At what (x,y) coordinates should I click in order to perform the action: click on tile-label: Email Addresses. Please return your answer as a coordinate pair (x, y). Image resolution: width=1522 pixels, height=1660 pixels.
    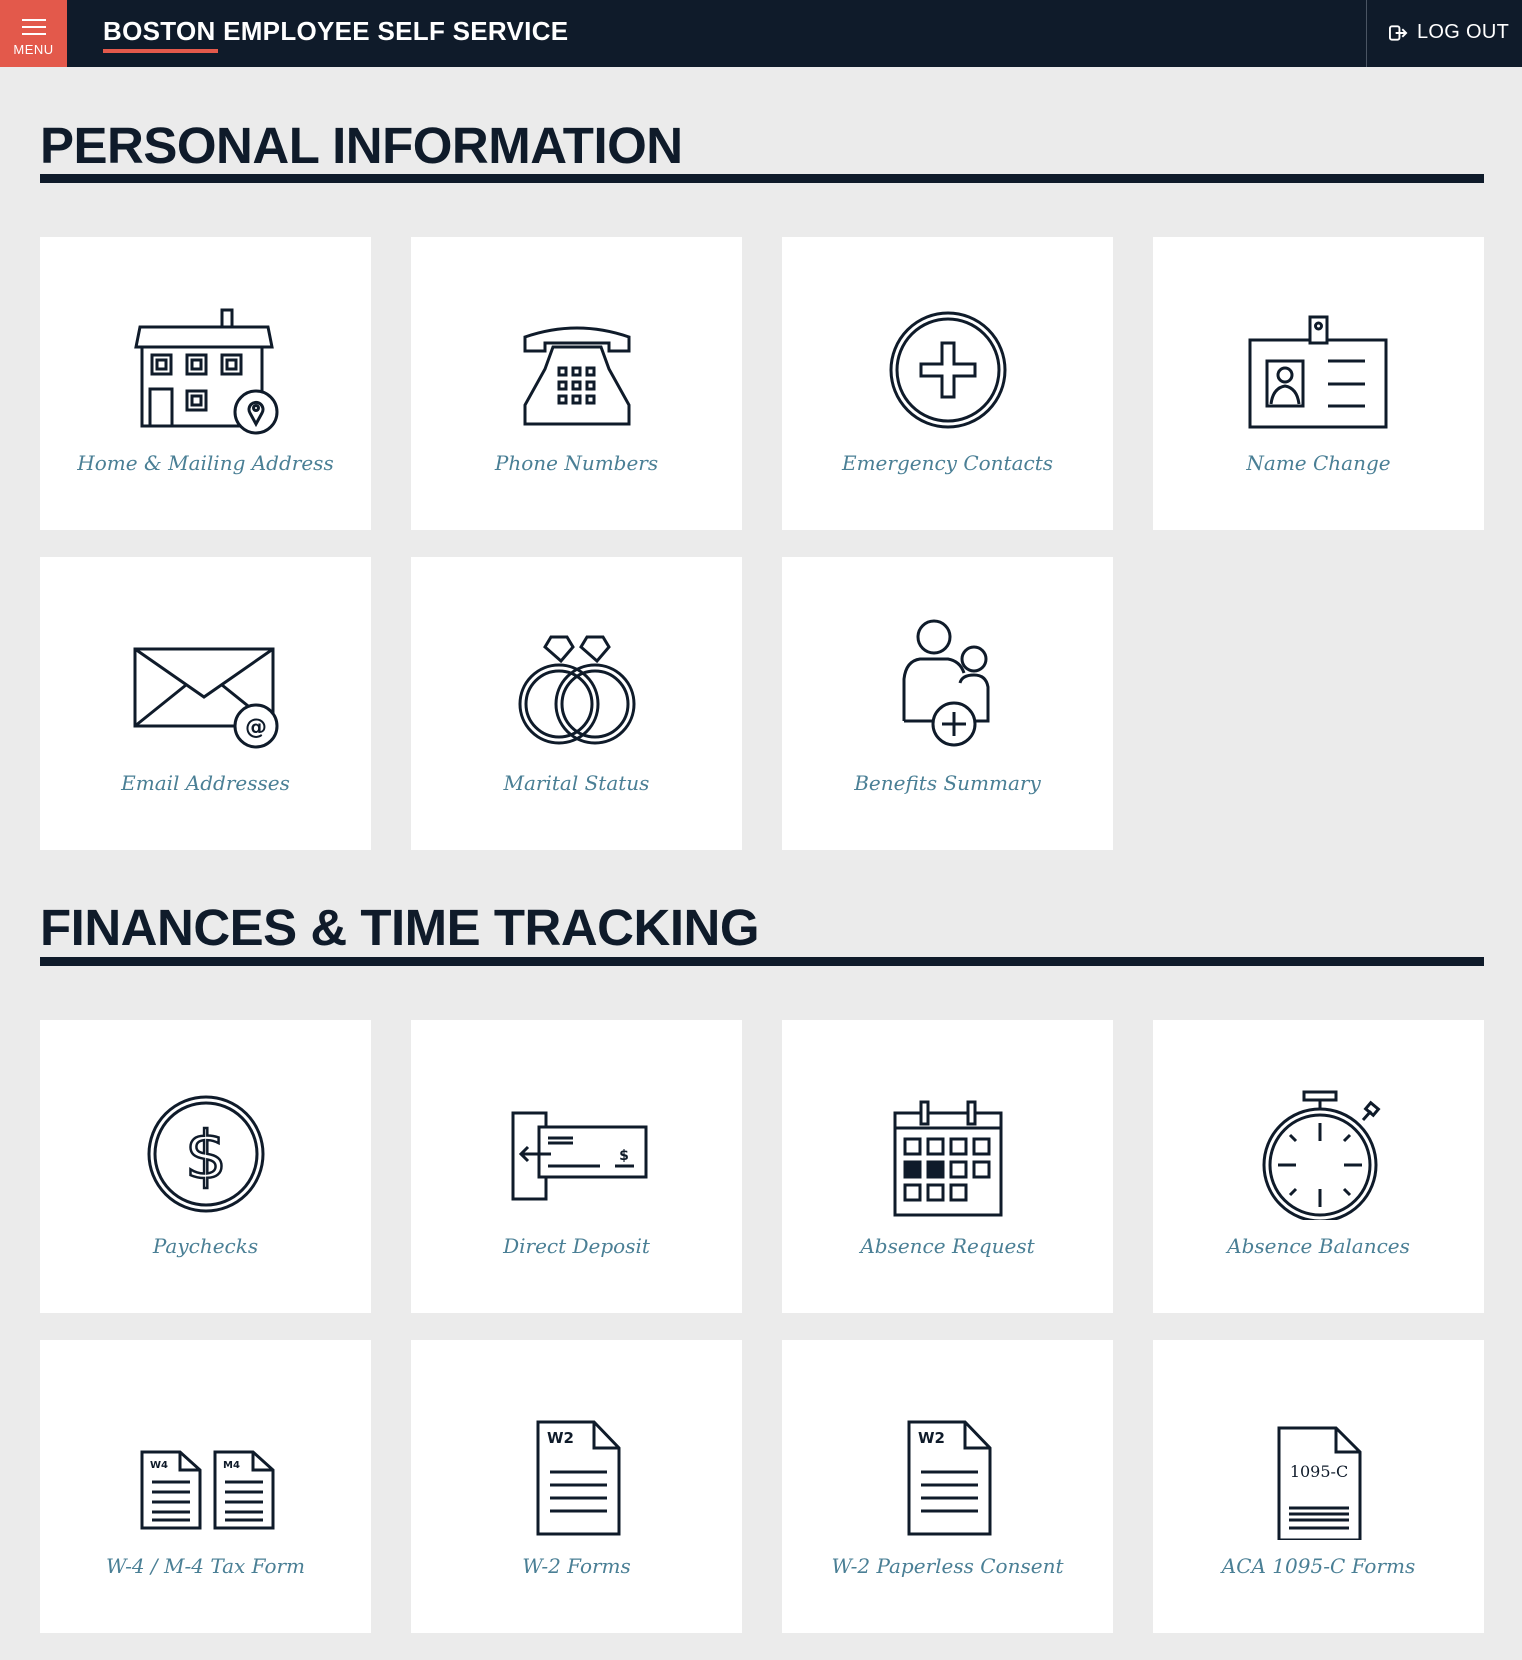
    Looking at the image, I should click on (205, 783).